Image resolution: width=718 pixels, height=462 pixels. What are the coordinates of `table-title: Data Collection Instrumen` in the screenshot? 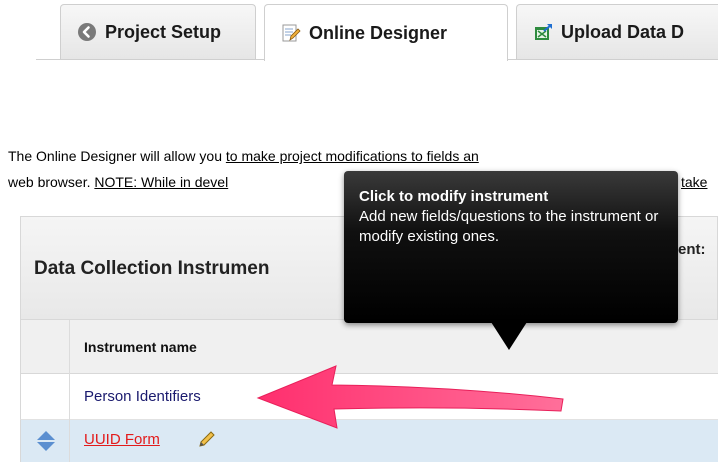 It's located at (152, 268).